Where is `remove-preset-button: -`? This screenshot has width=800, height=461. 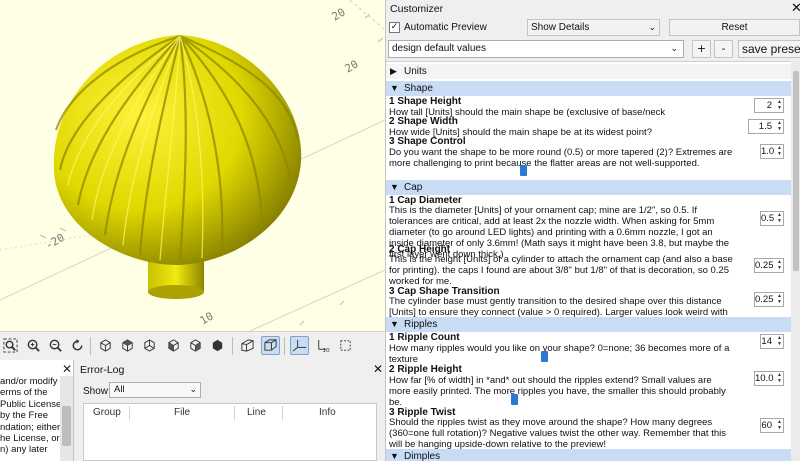 remove-preset-button: - is located at coordinates (723, 49).